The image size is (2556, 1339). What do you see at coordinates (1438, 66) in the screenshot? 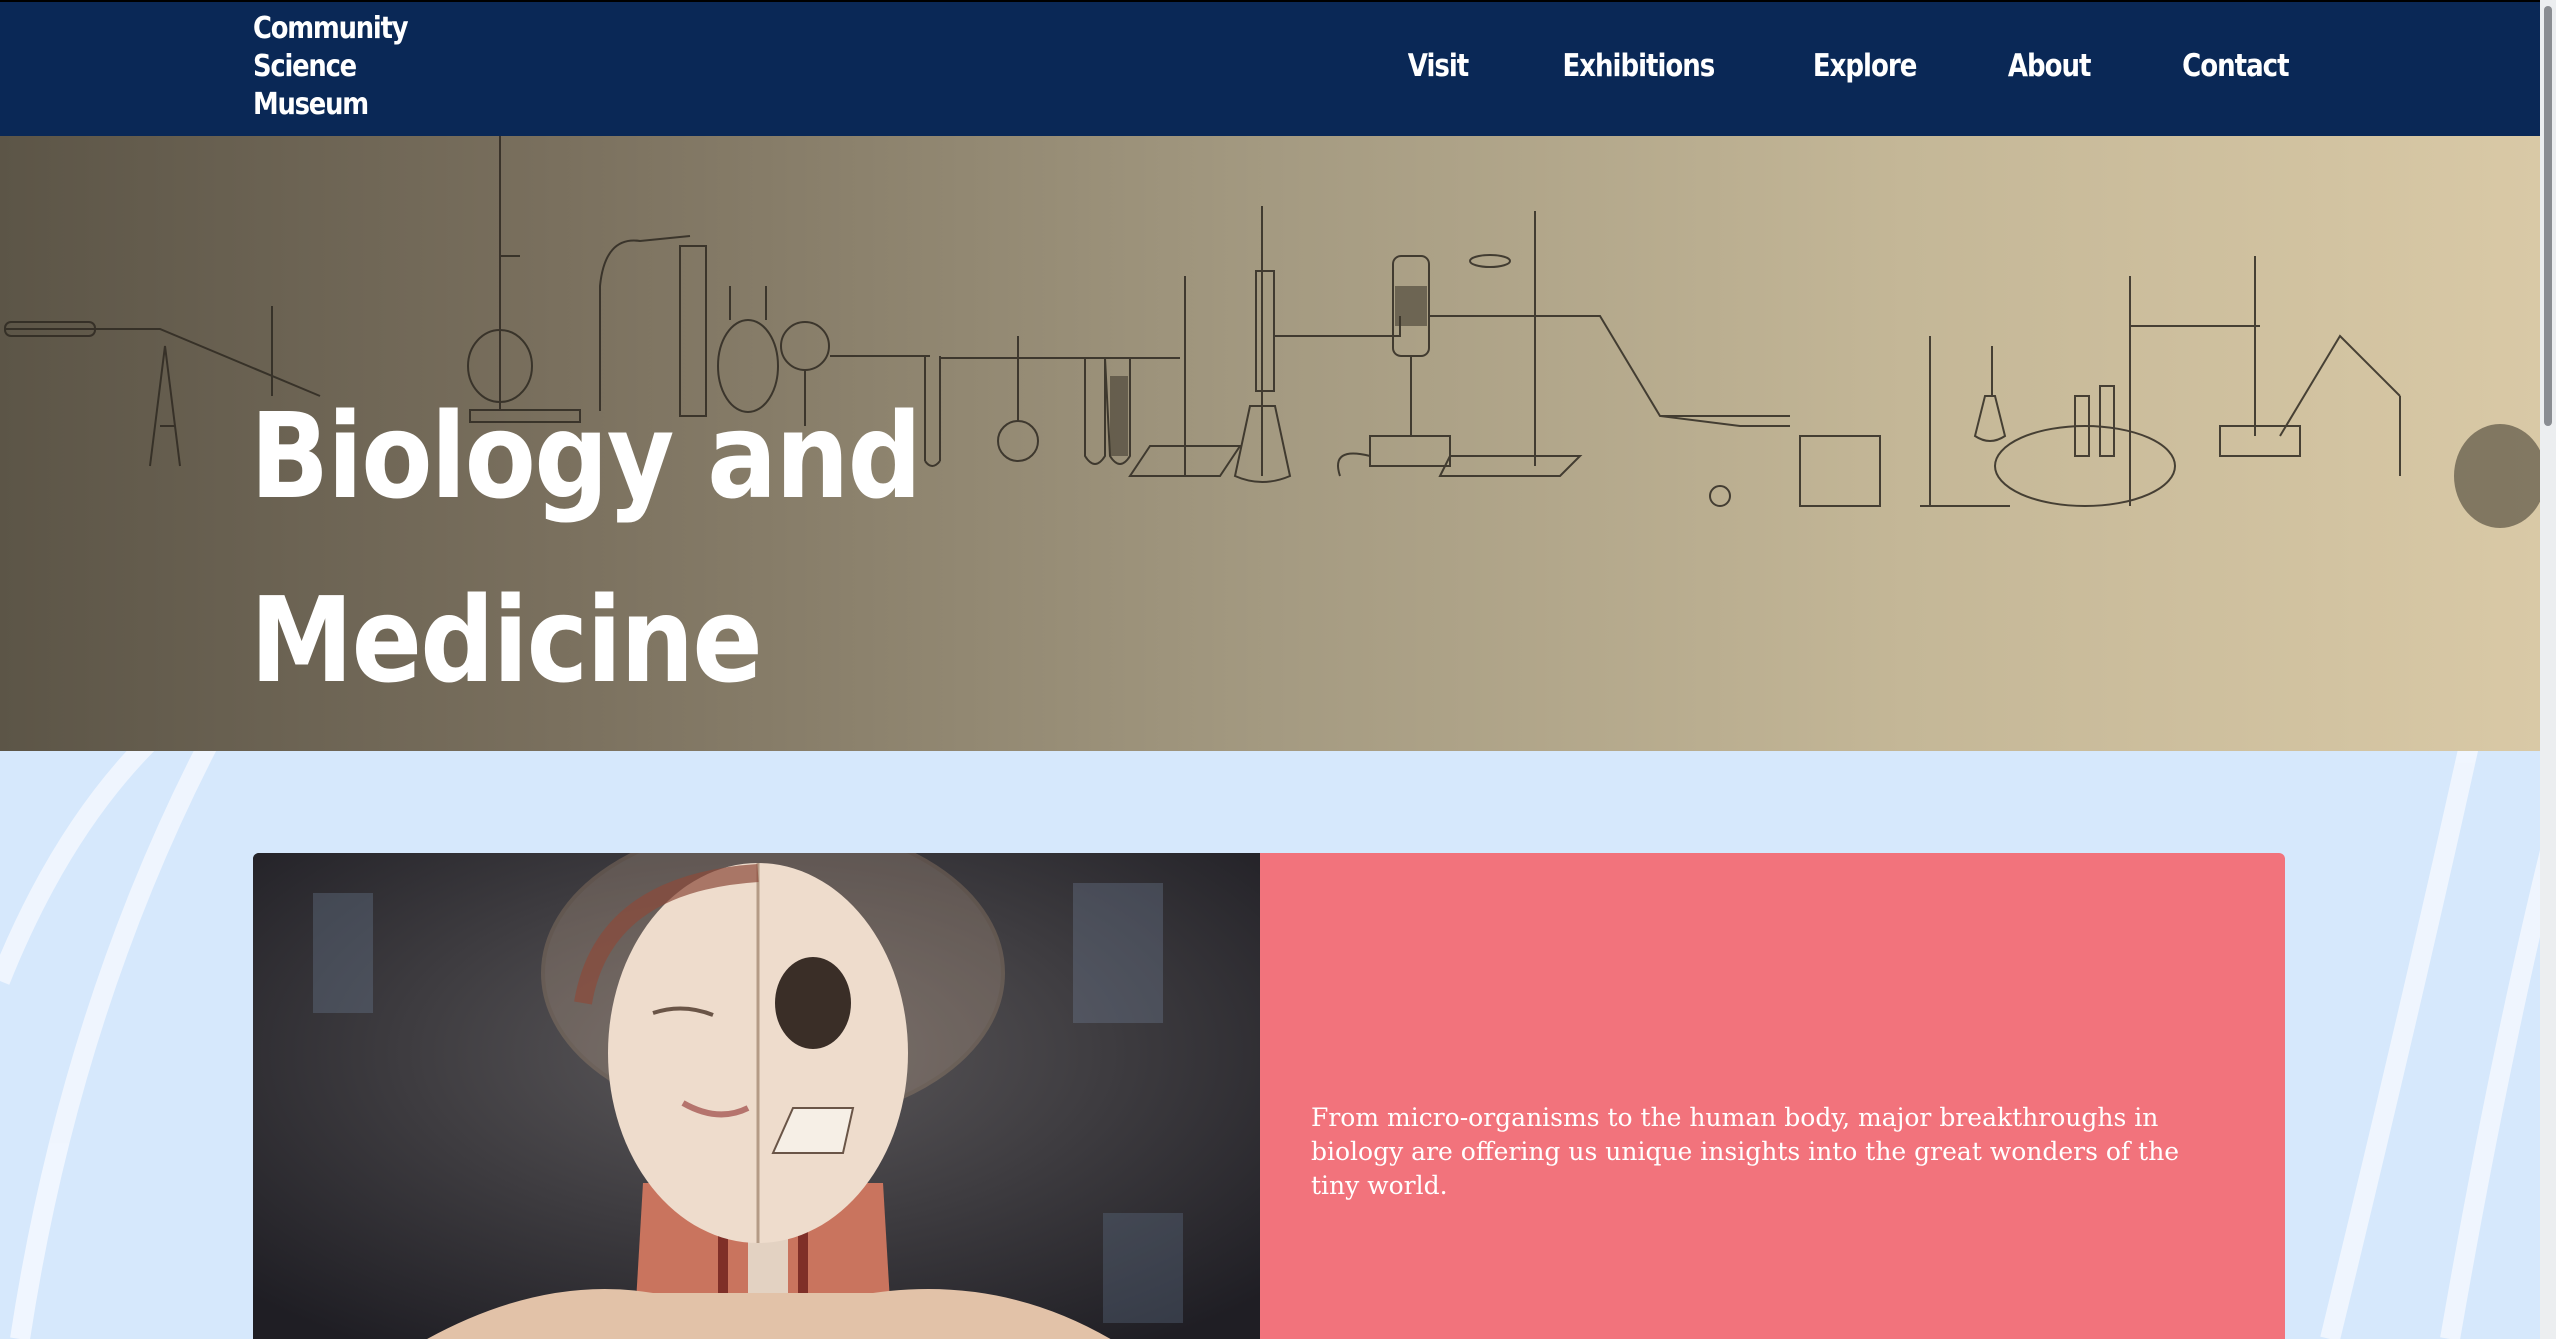
I see `nav-link-visit: Visit` at bounding box center [1438, 66].